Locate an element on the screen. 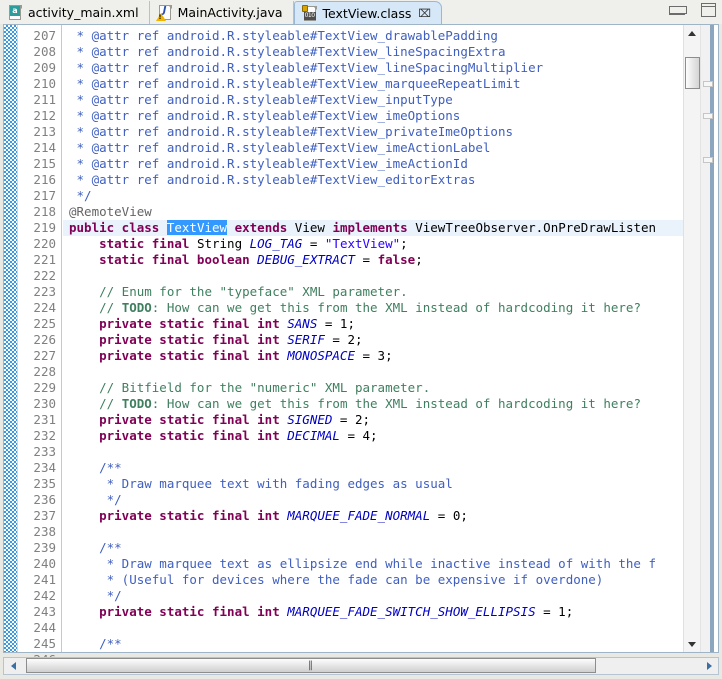 This screenshot has width=722, height=679. xml-file-icon-glyph: a is located at coordinates (15, 11).